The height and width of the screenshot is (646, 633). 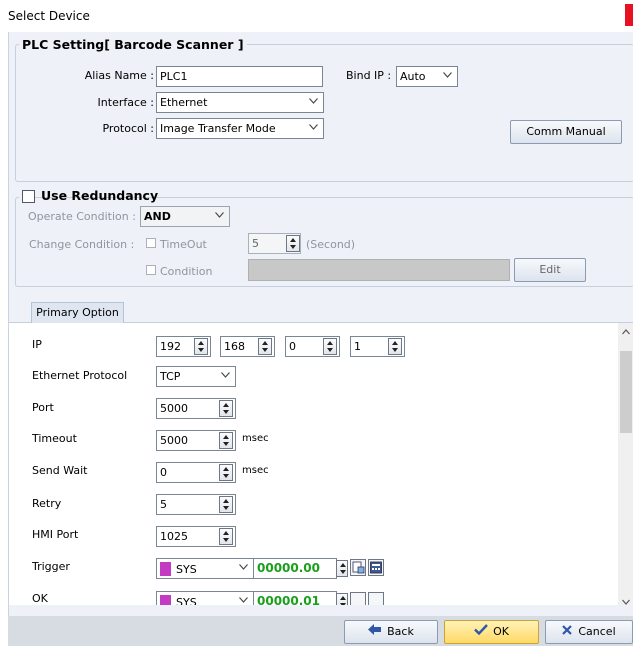 What do you see at coordinates (255, 438) in the screenshot?
I see `timeout-unit: msec` at bounding box center [255, 438].